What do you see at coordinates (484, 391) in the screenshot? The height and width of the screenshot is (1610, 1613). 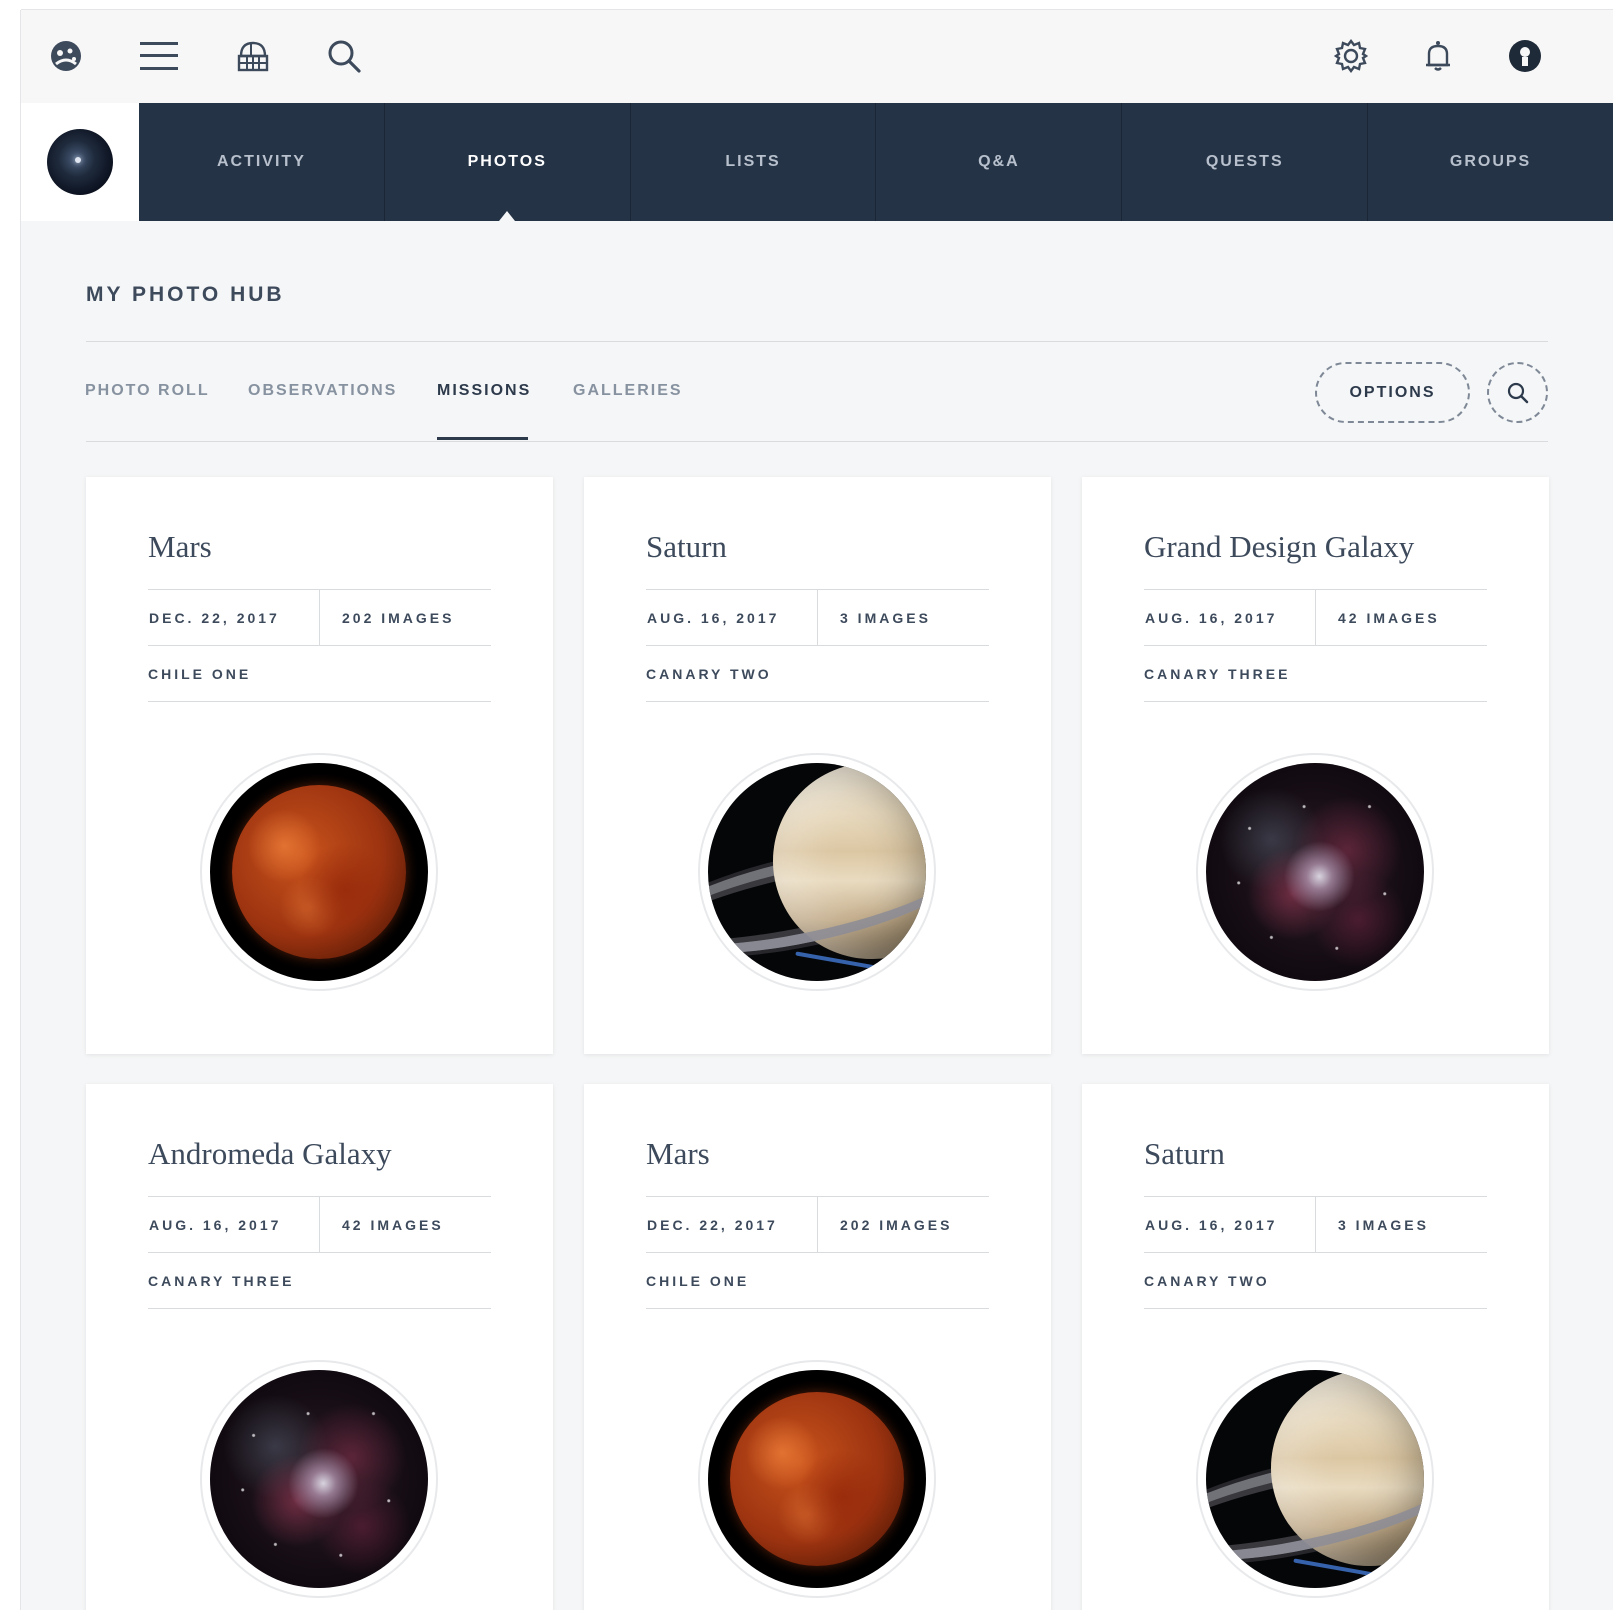 I see `subtab-missions: MISSIONS` at bounding box center [484, 391].